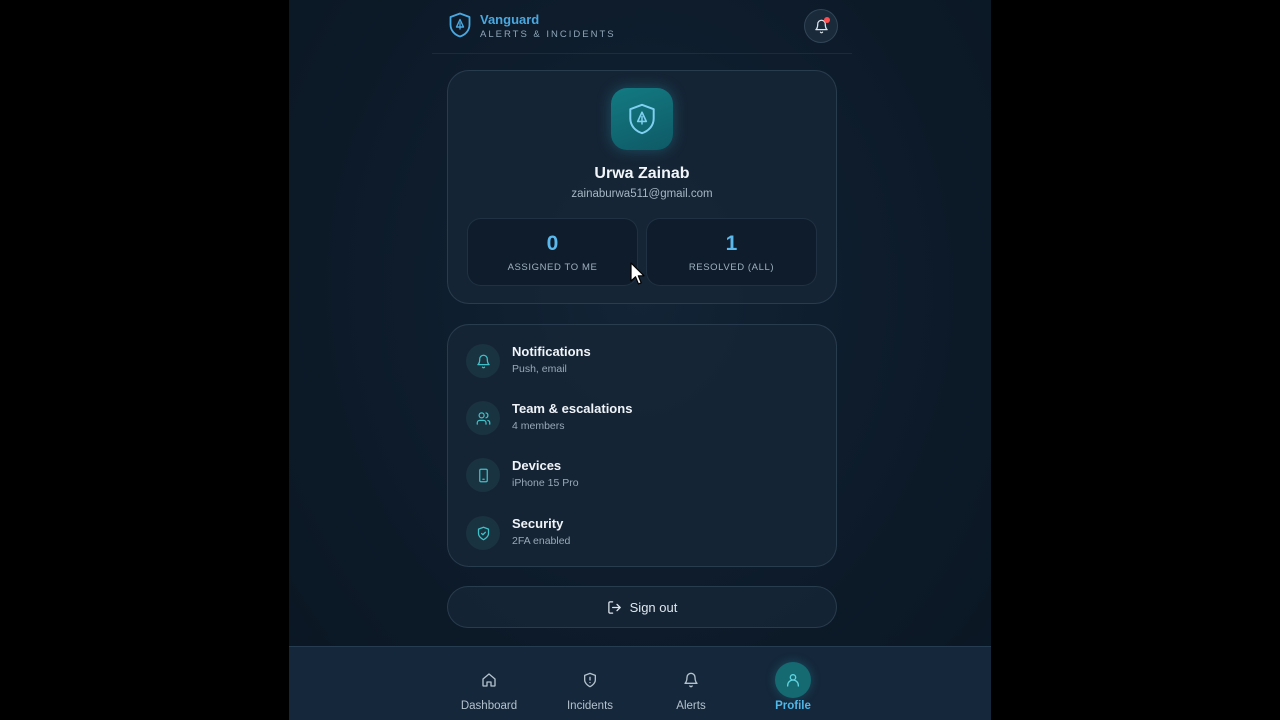 This screenshot has width=1280, height=720. What do you see at coordinates (691, 706) in the screenshot?
I see `nav-label: Alerts` at bounding box center [691, 706].